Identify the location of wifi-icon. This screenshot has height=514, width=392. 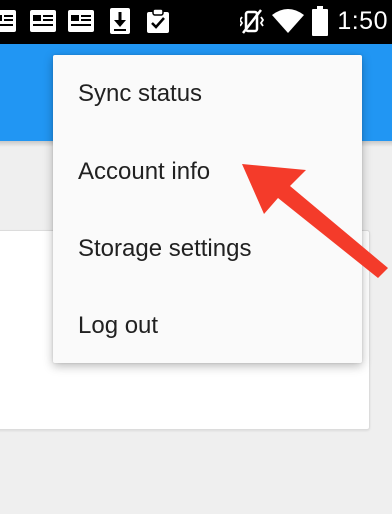
(288, 21).